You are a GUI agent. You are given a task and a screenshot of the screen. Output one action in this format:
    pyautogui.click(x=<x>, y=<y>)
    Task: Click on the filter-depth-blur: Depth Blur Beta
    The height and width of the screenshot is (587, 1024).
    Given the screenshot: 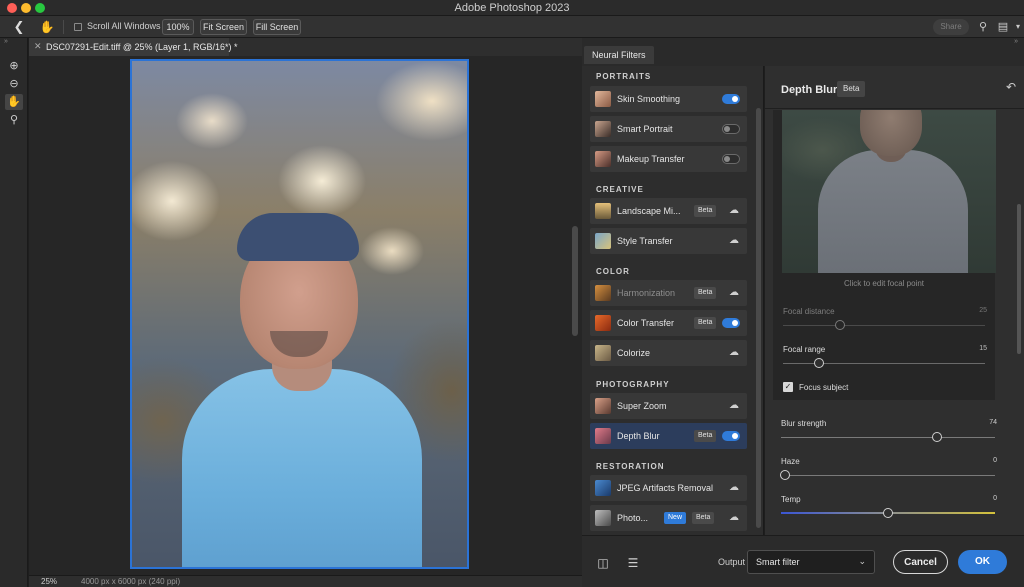 What is the action you would take?
    pyautogui.click(x=668, y=436)
    